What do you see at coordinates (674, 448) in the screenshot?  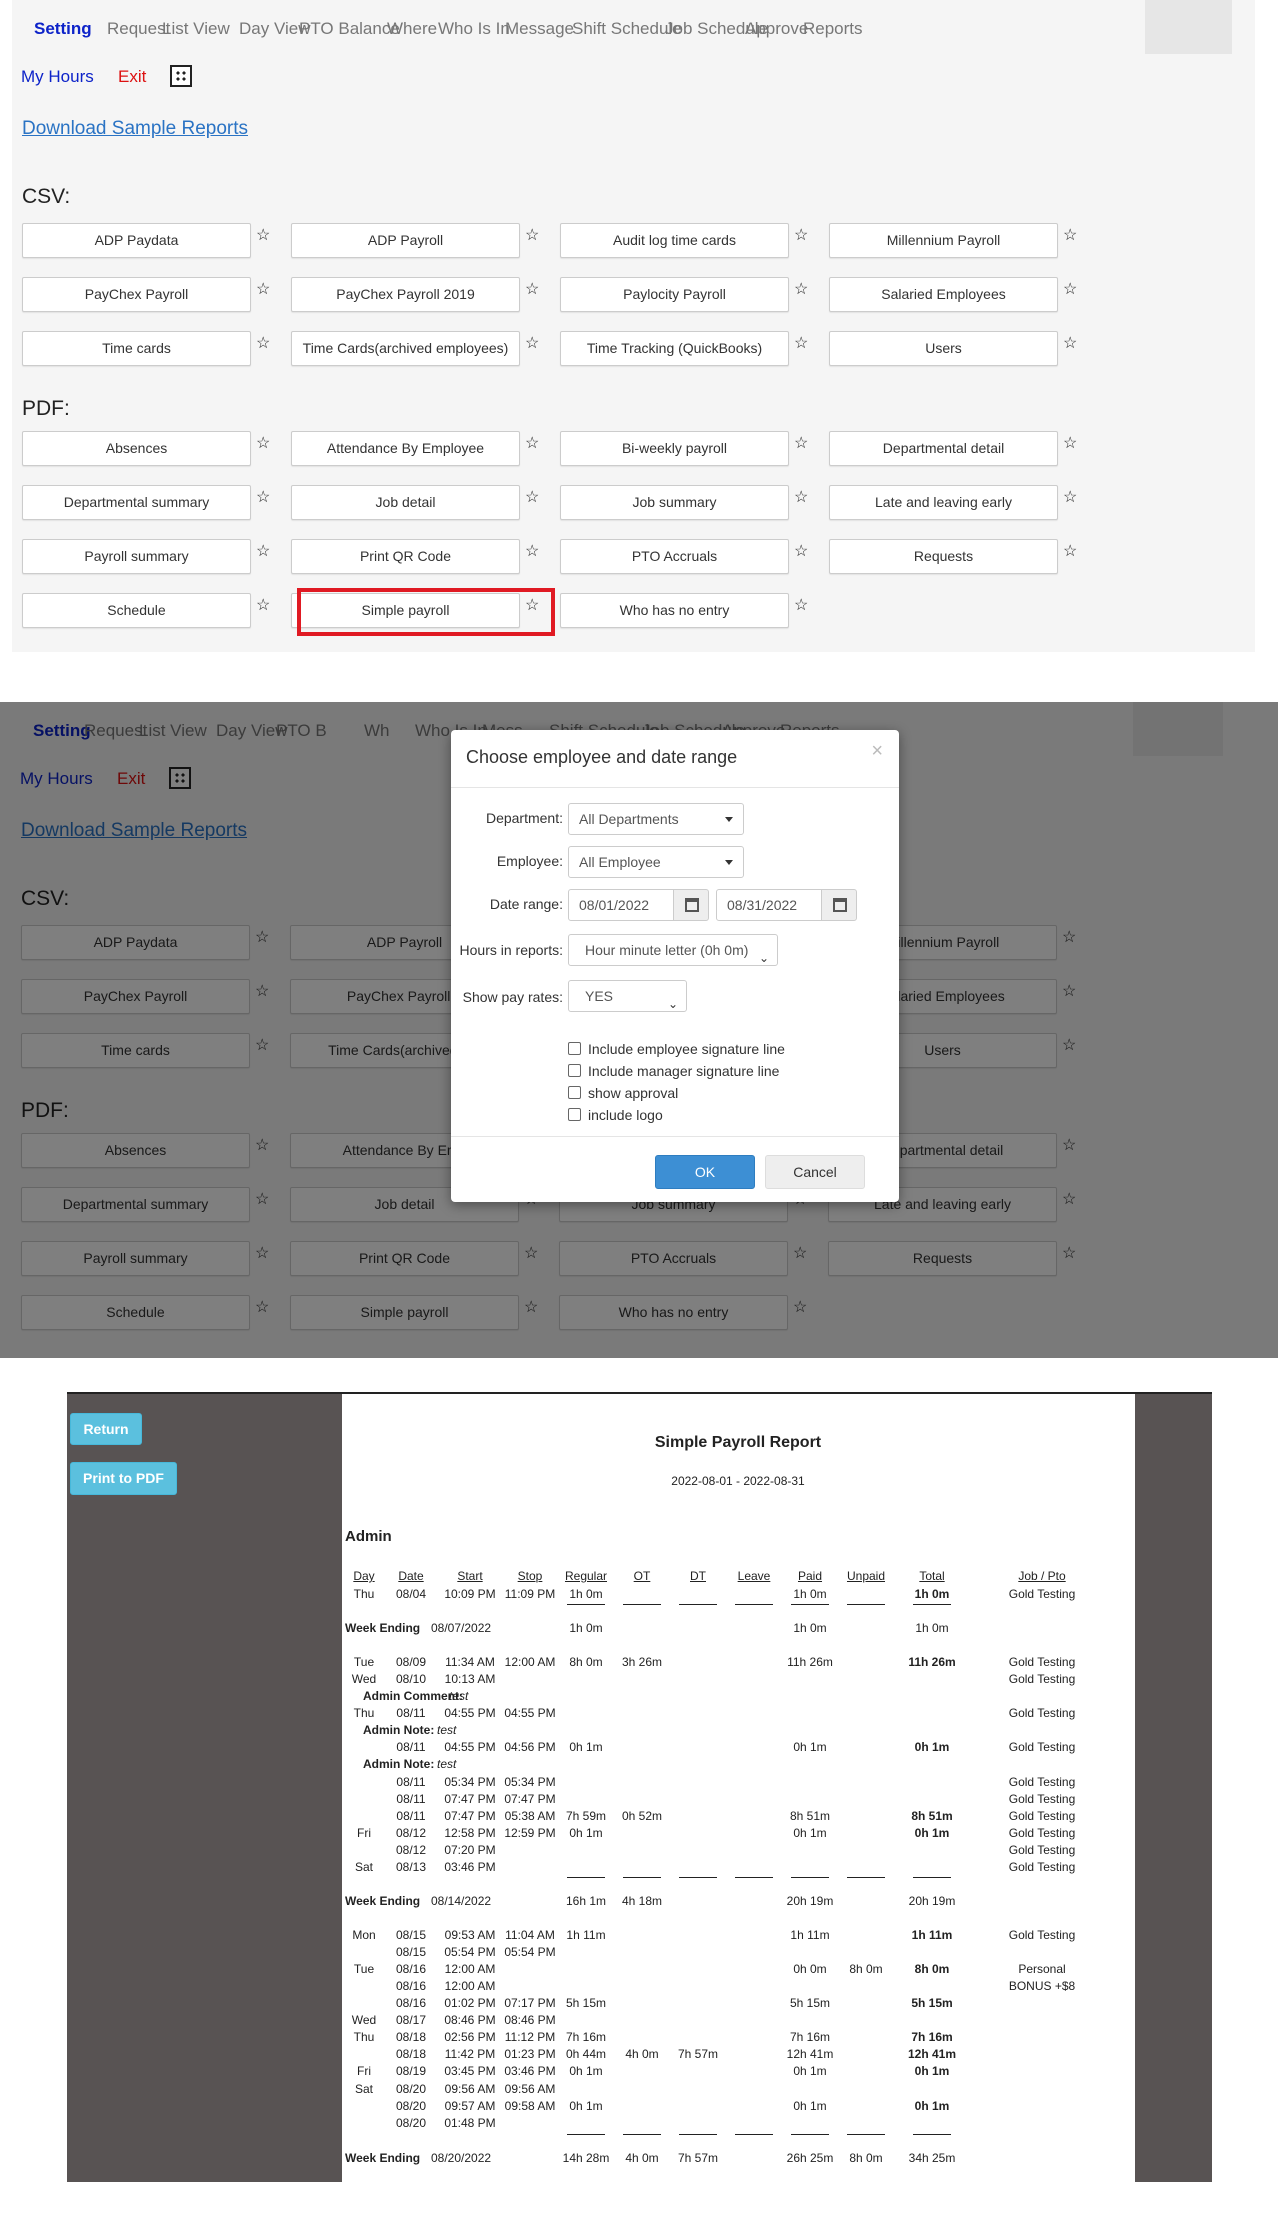 I see `pdf-report-bi-weekly-payroll: Bi-weekly payroll` at bounding box center [674, 448].